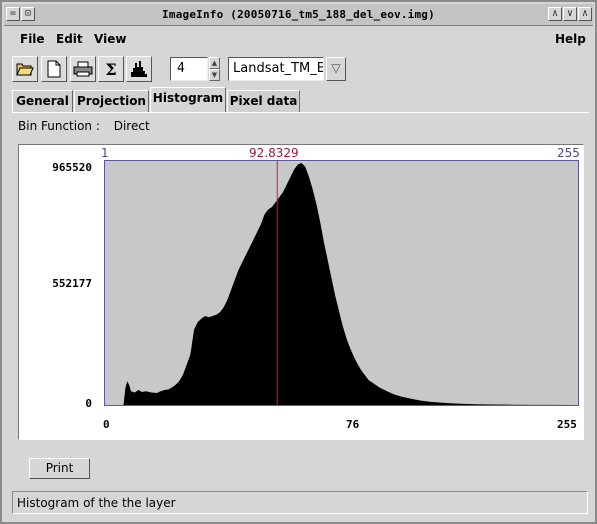 The image size is (597, 524). Describe the element at coordinates (32, 39) in the screenshot. I see `menu-file: File` at that location.